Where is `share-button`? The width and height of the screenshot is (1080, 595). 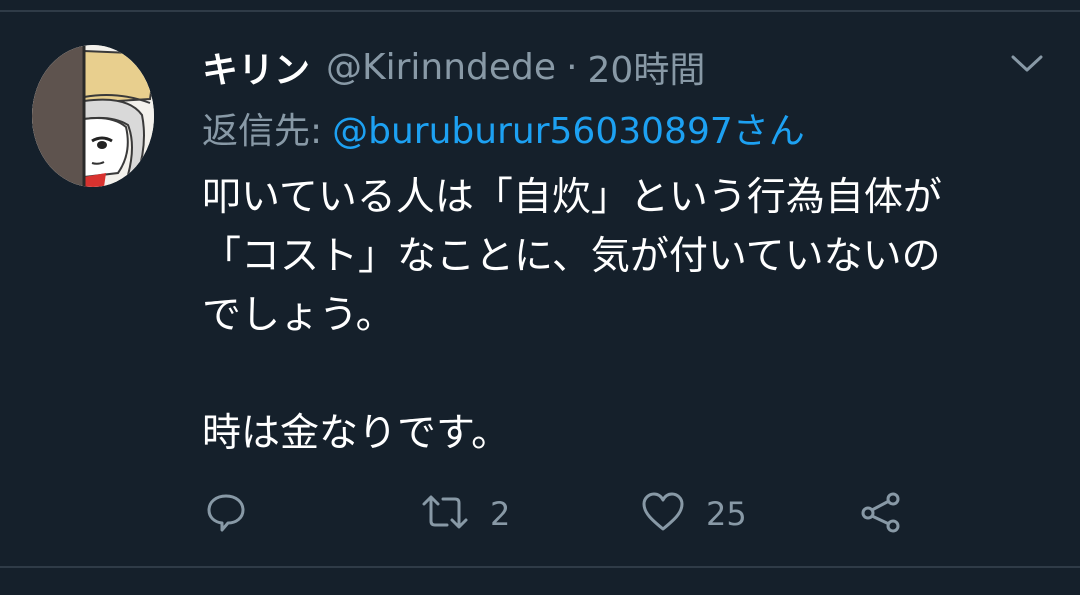
share-button is located at coordinates (881, 514).